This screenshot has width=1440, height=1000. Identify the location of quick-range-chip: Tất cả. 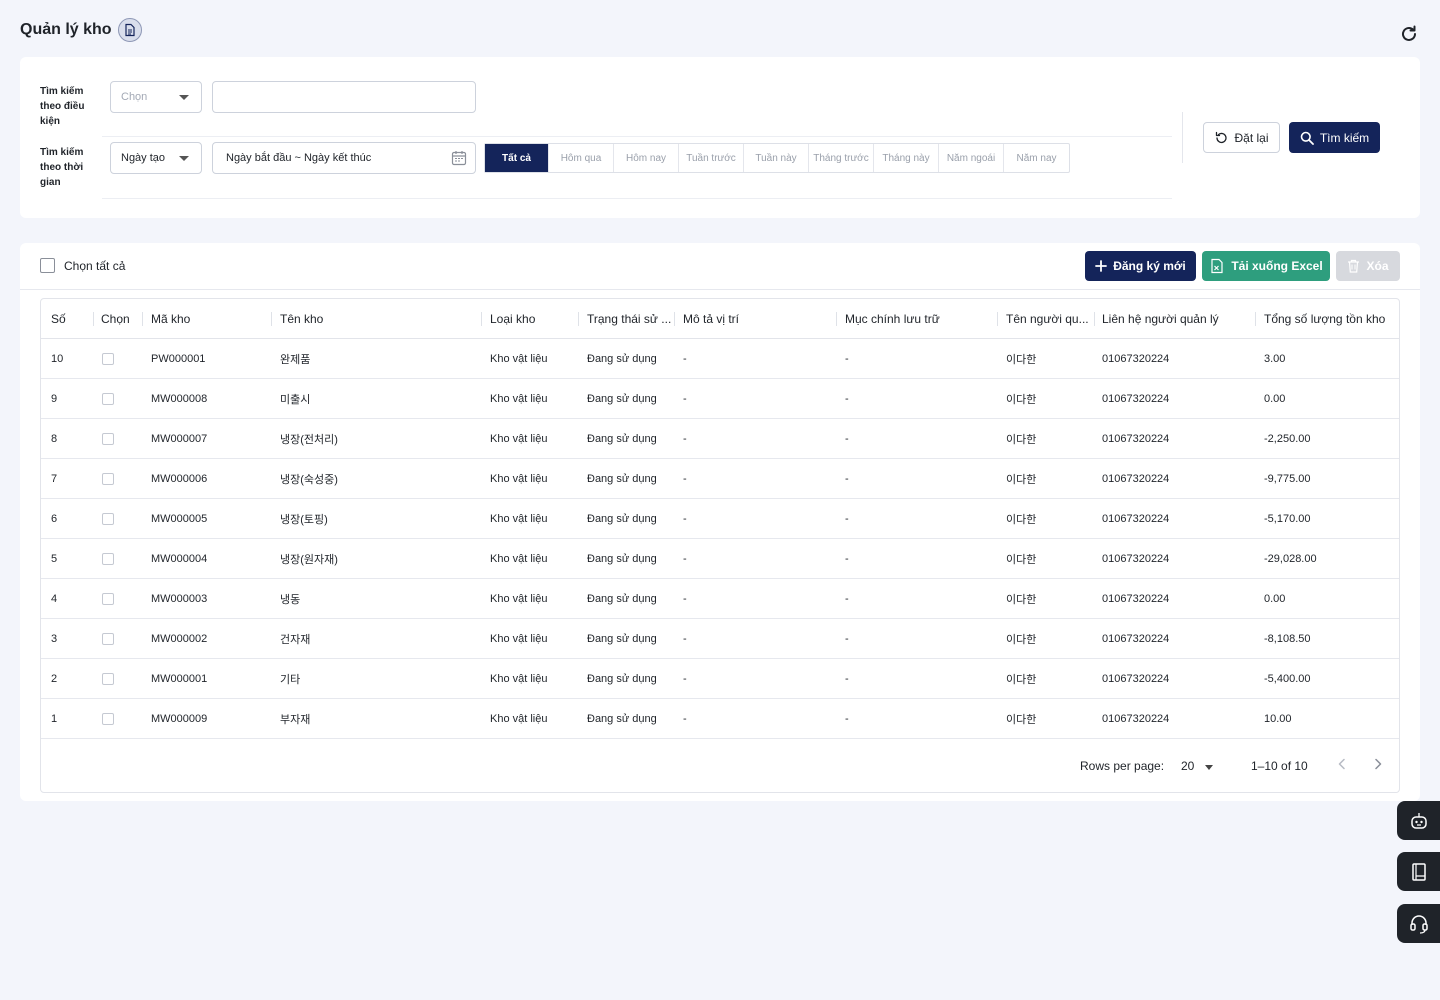
(517, 158).